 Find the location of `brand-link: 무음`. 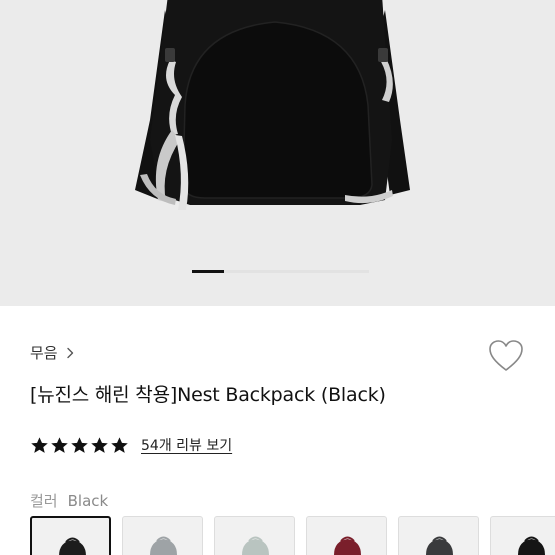

brand-link: 무음 is located at coordinates (53, 352).